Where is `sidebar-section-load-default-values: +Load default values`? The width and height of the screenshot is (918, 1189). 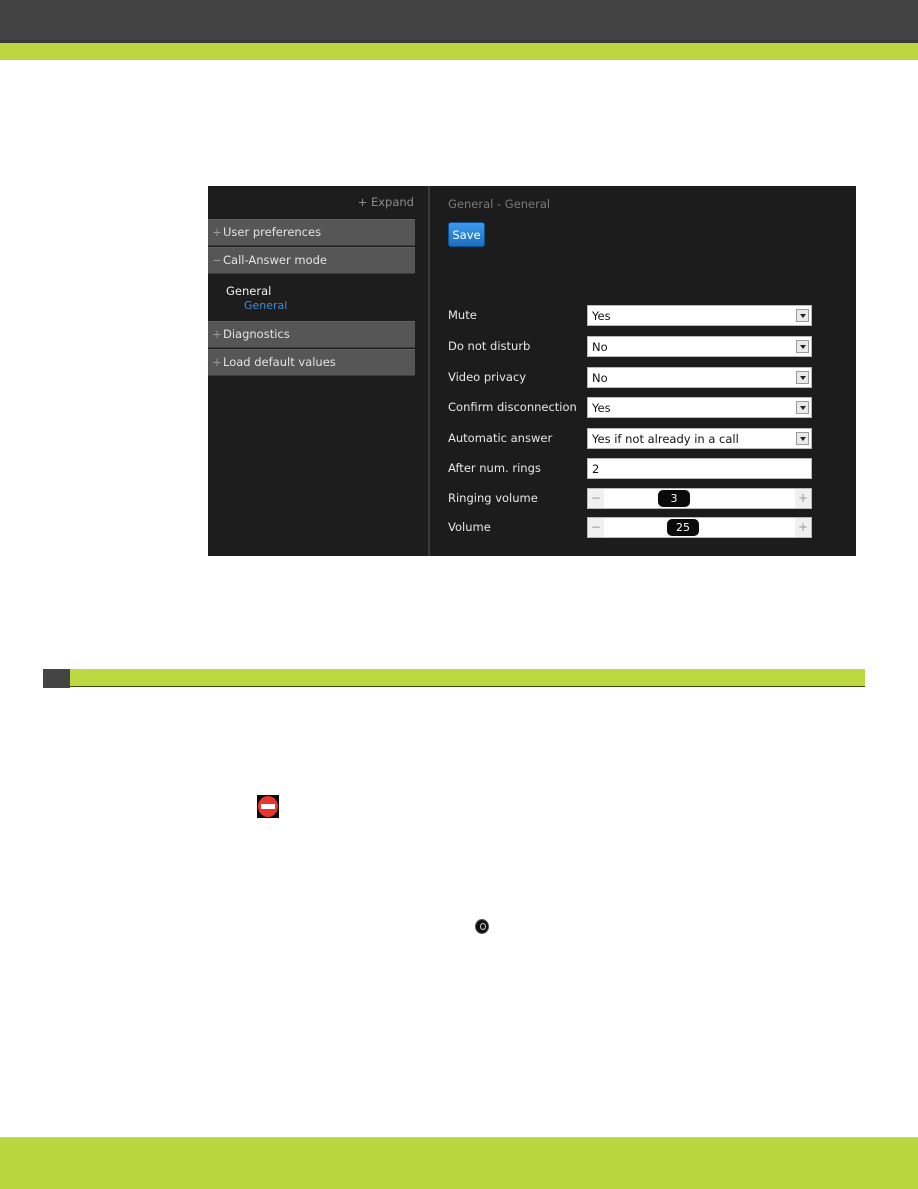 sidebar-section-load-default-values: +Load default values is located at coordinates (311, 362).